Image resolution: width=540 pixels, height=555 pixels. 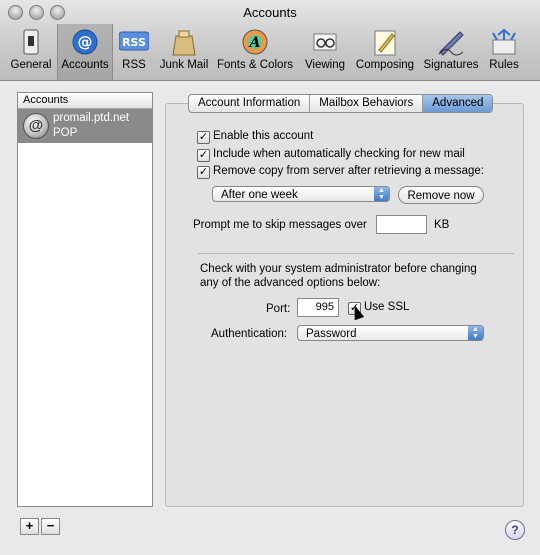 I want to click on account-name: promail.ptd.net, so click(x=91, y=118).